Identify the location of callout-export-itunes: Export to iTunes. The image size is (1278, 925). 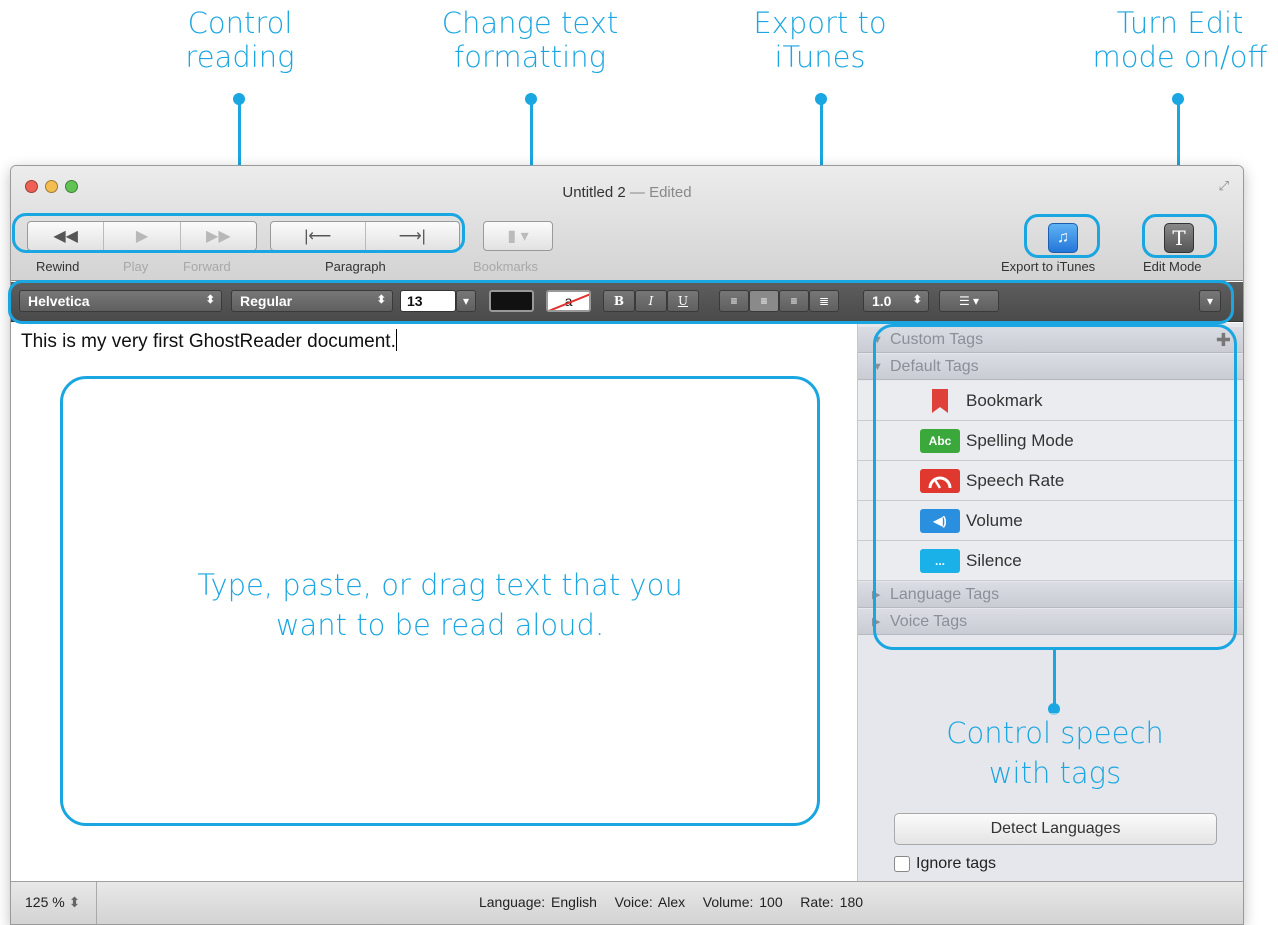
(820, 40).